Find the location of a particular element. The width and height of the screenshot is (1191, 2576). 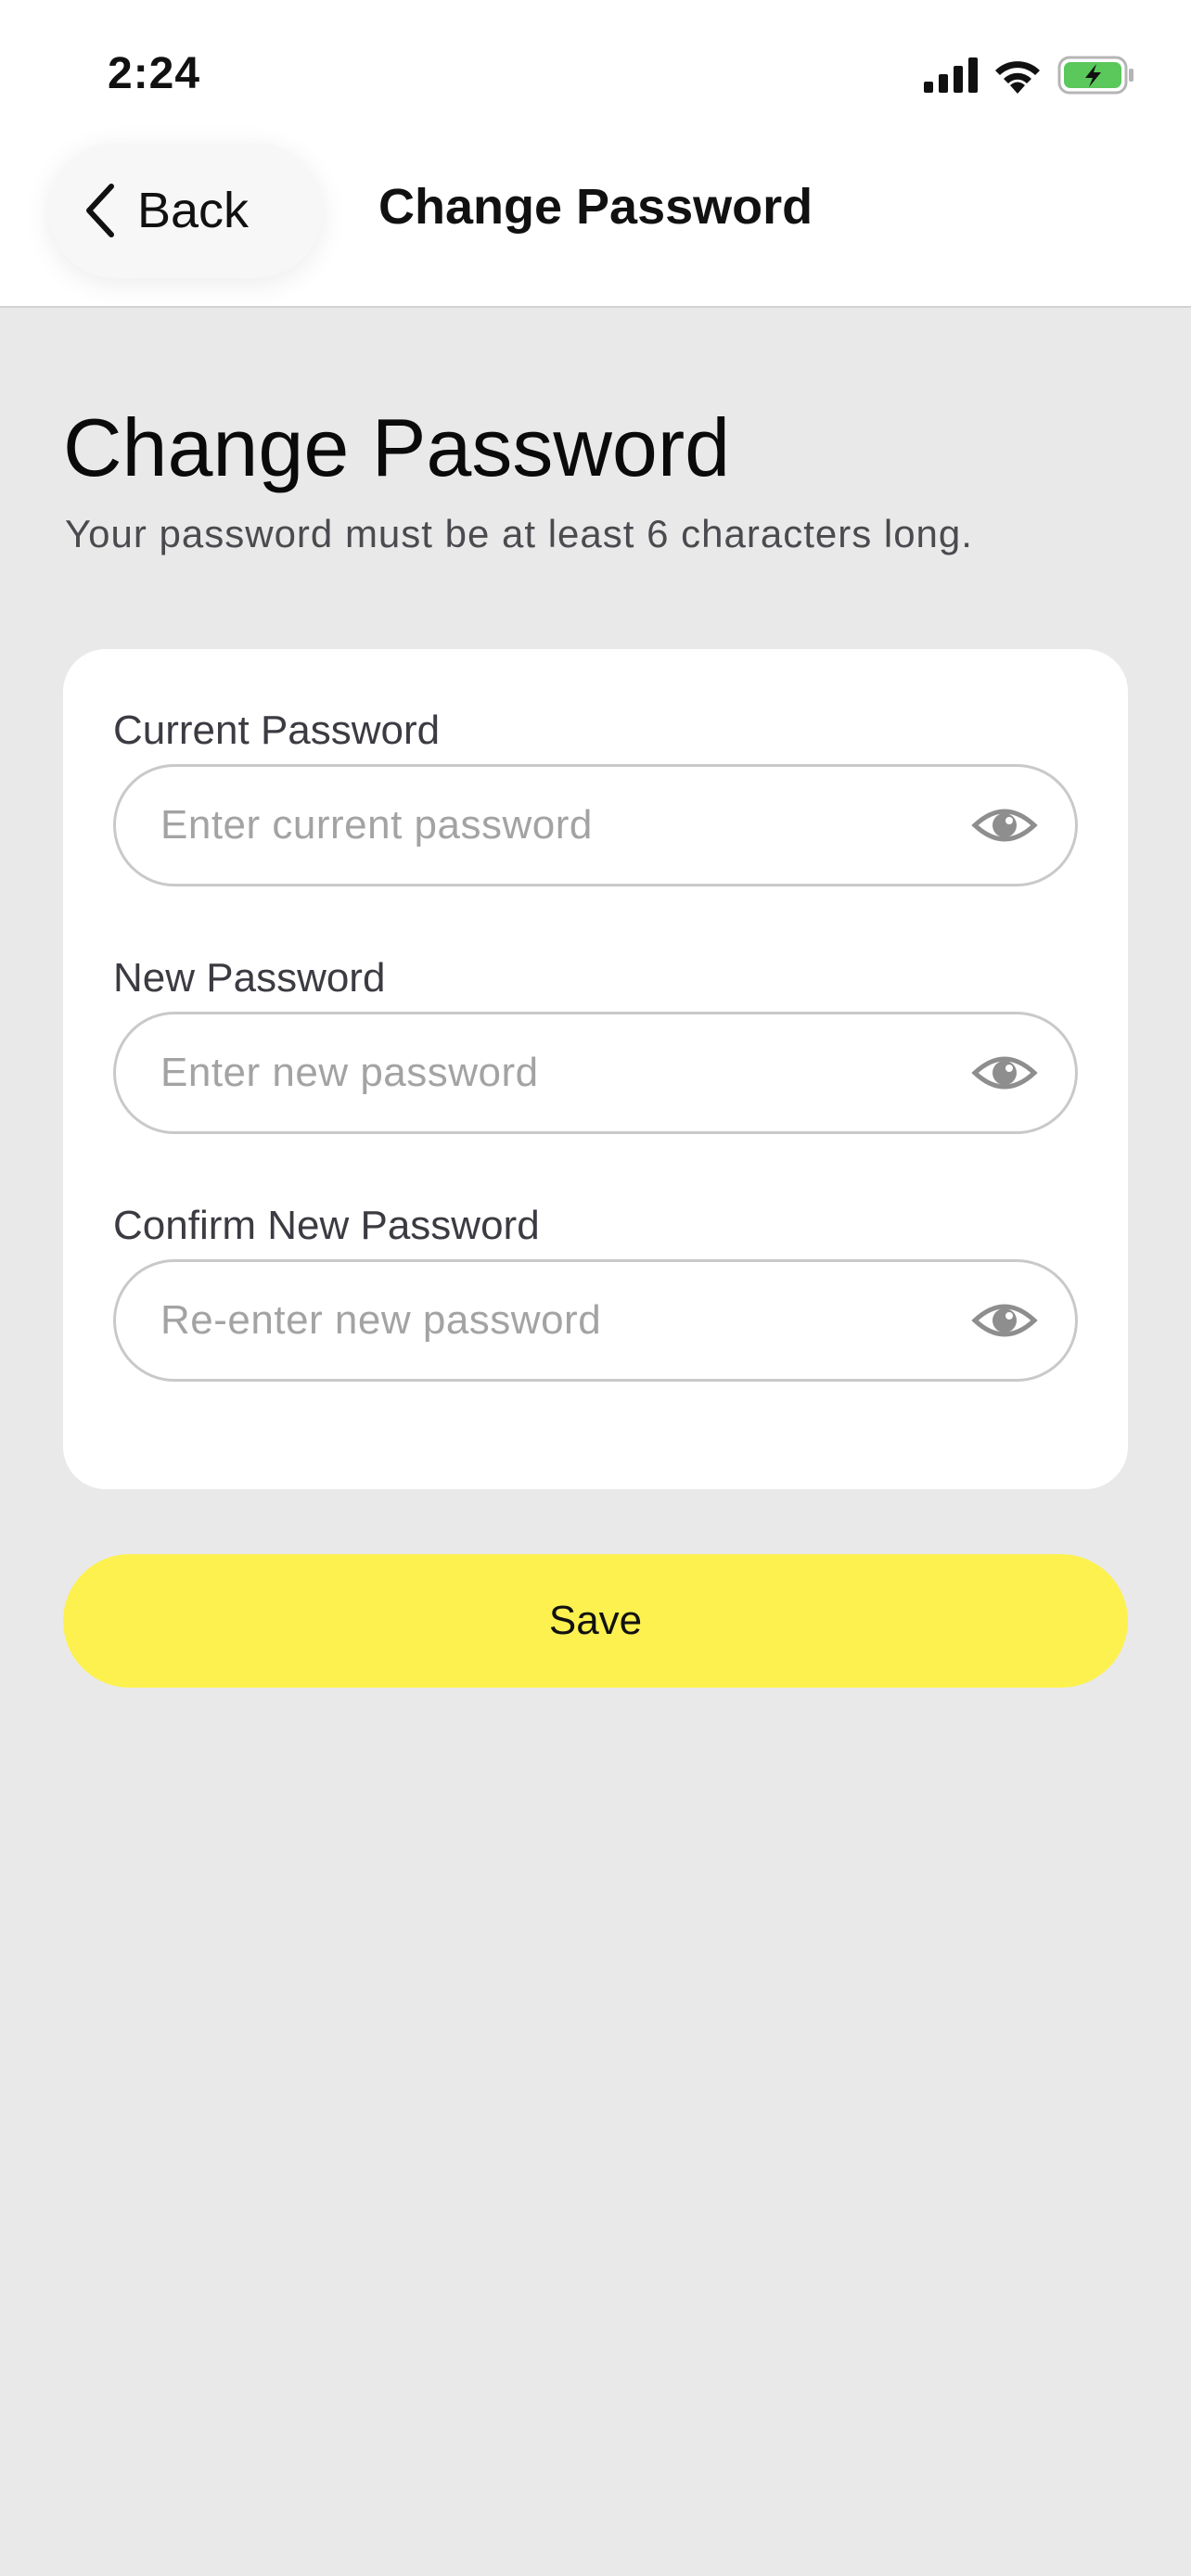

confirm-password-input-wrapper is located at coordinates (595, 1320).